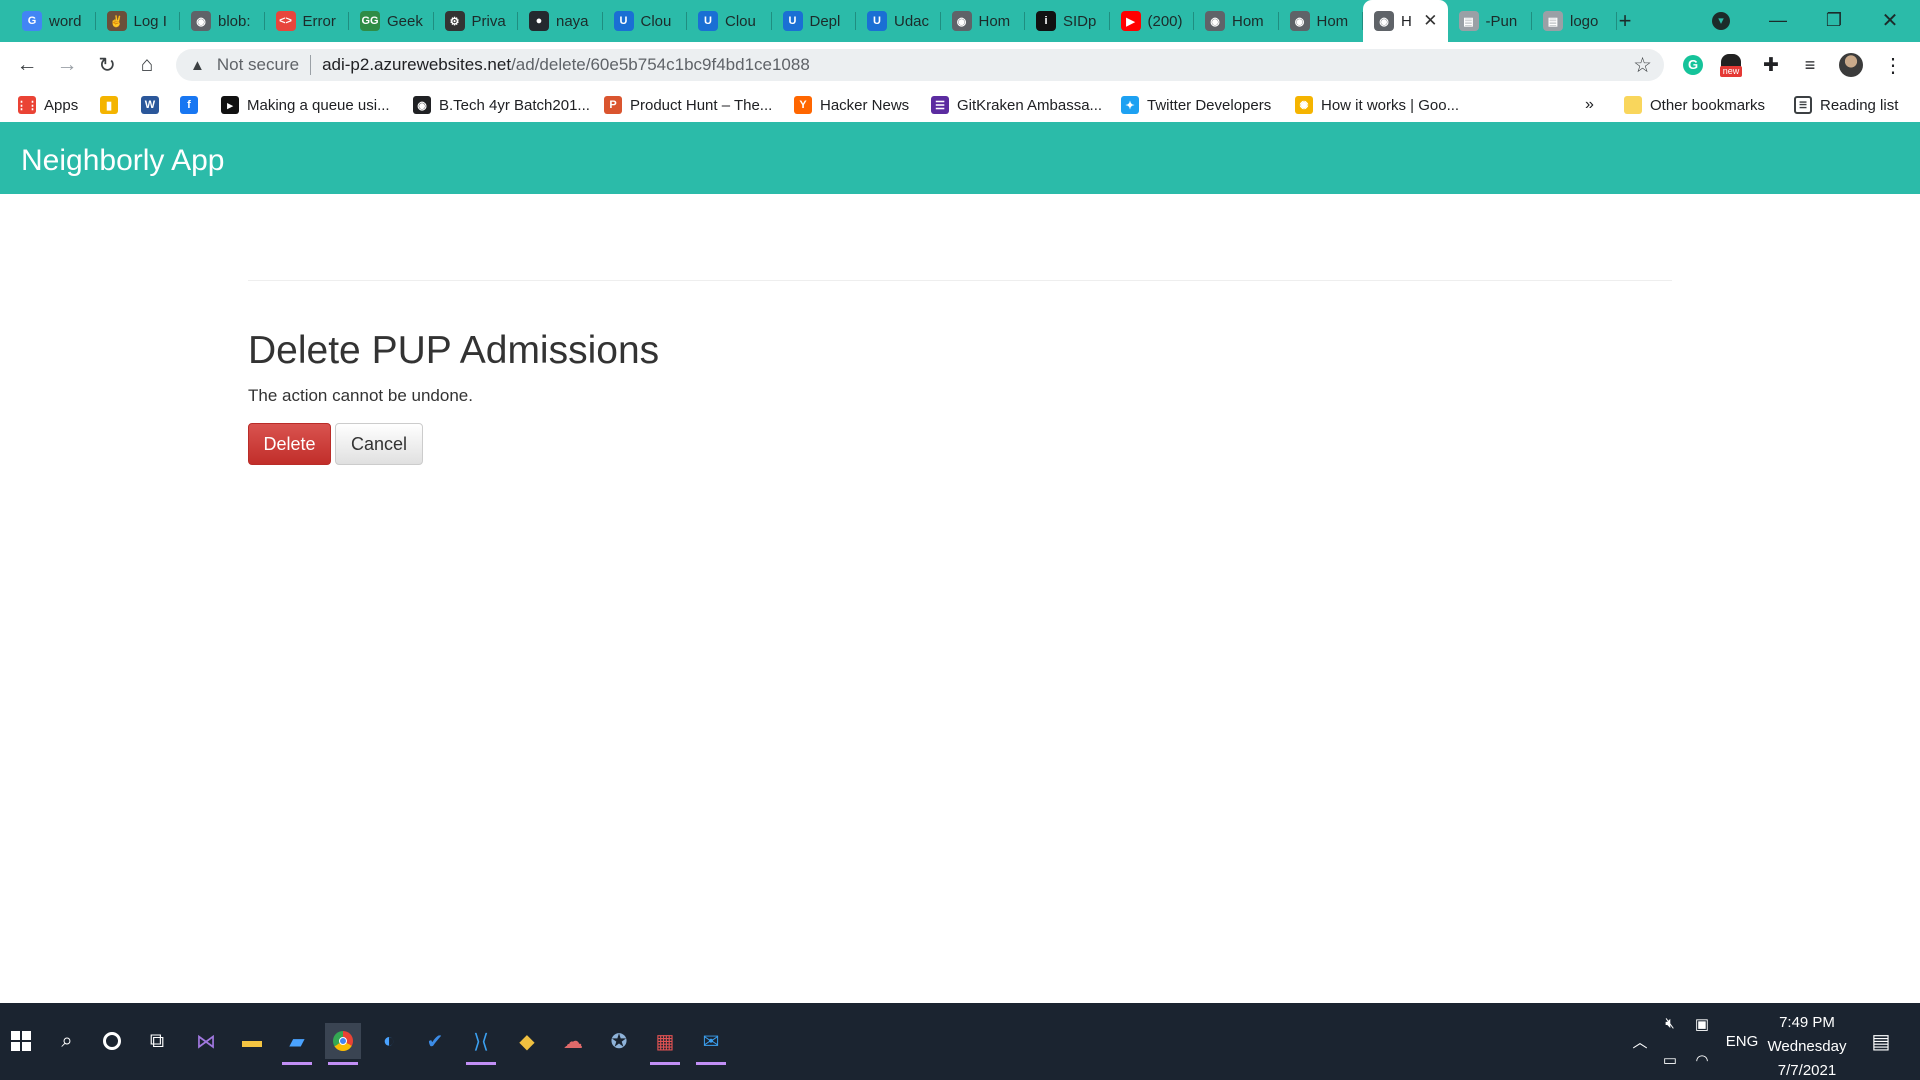 The image size is (1920, 1080). Describe the element at coordinates (1851, 65) in the screenshot. I see `profile-avatar` at that location.